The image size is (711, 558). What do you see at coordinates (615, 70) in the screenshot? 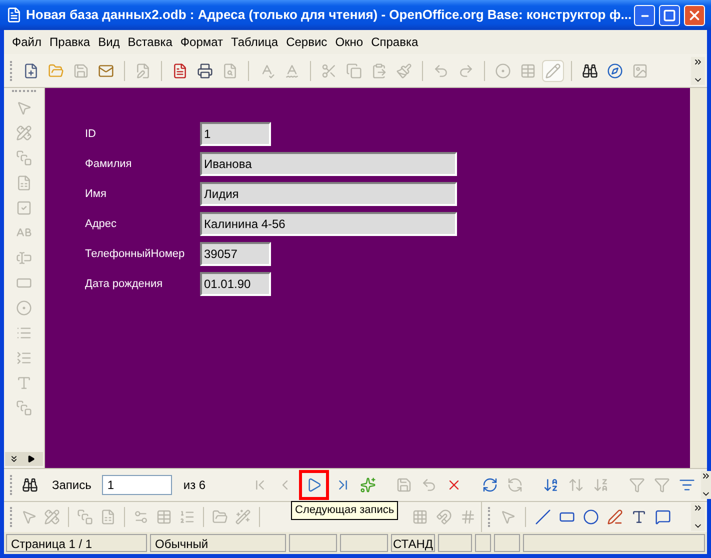
I see `compass-icon` at bounding box center [615, 70].